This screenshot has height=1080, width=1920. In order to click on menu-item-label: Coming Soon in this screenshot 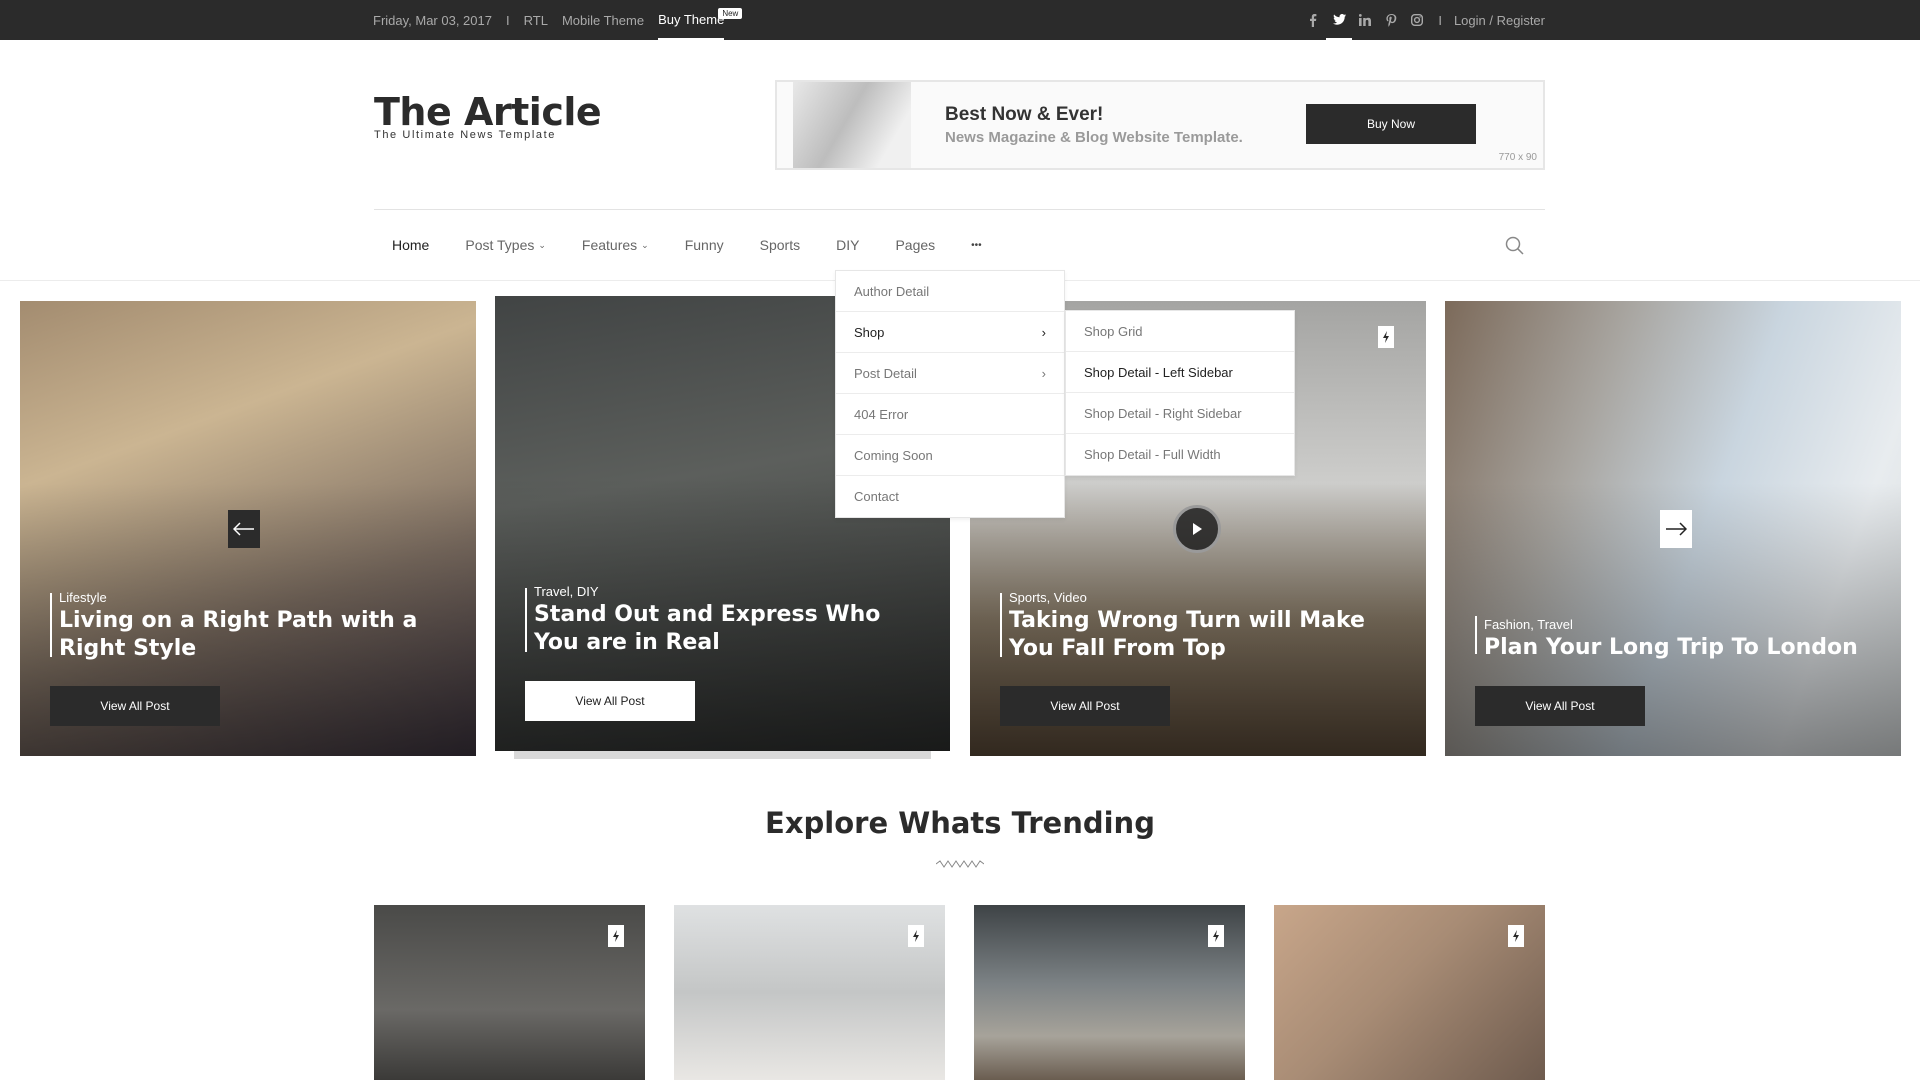, I will do `click(893, 455)`.